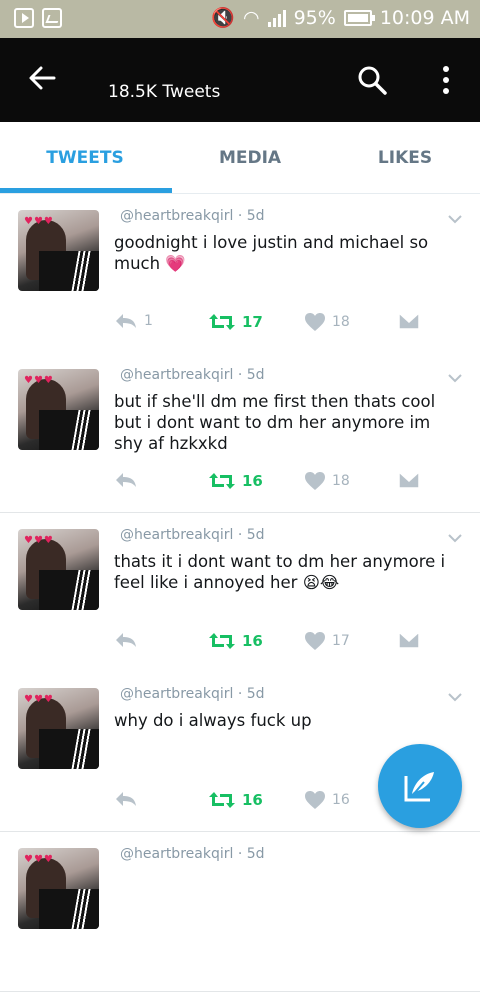 The height and width of the screenshot is (992, 480). What do you see at coordinates (213, 720) in the screenshot?
I see `tweet-text: why do i always fuck up` at bounding box center [213, 720].